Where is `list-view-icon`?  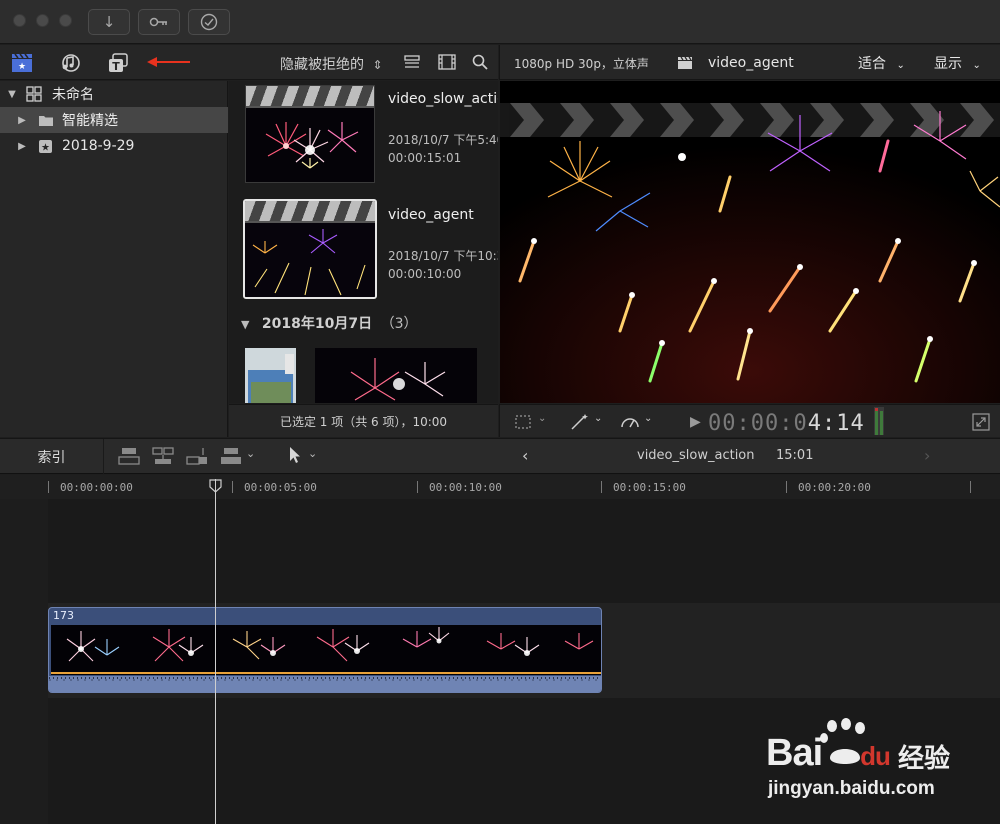 list-view-icon is located at coordinates (412, 62).